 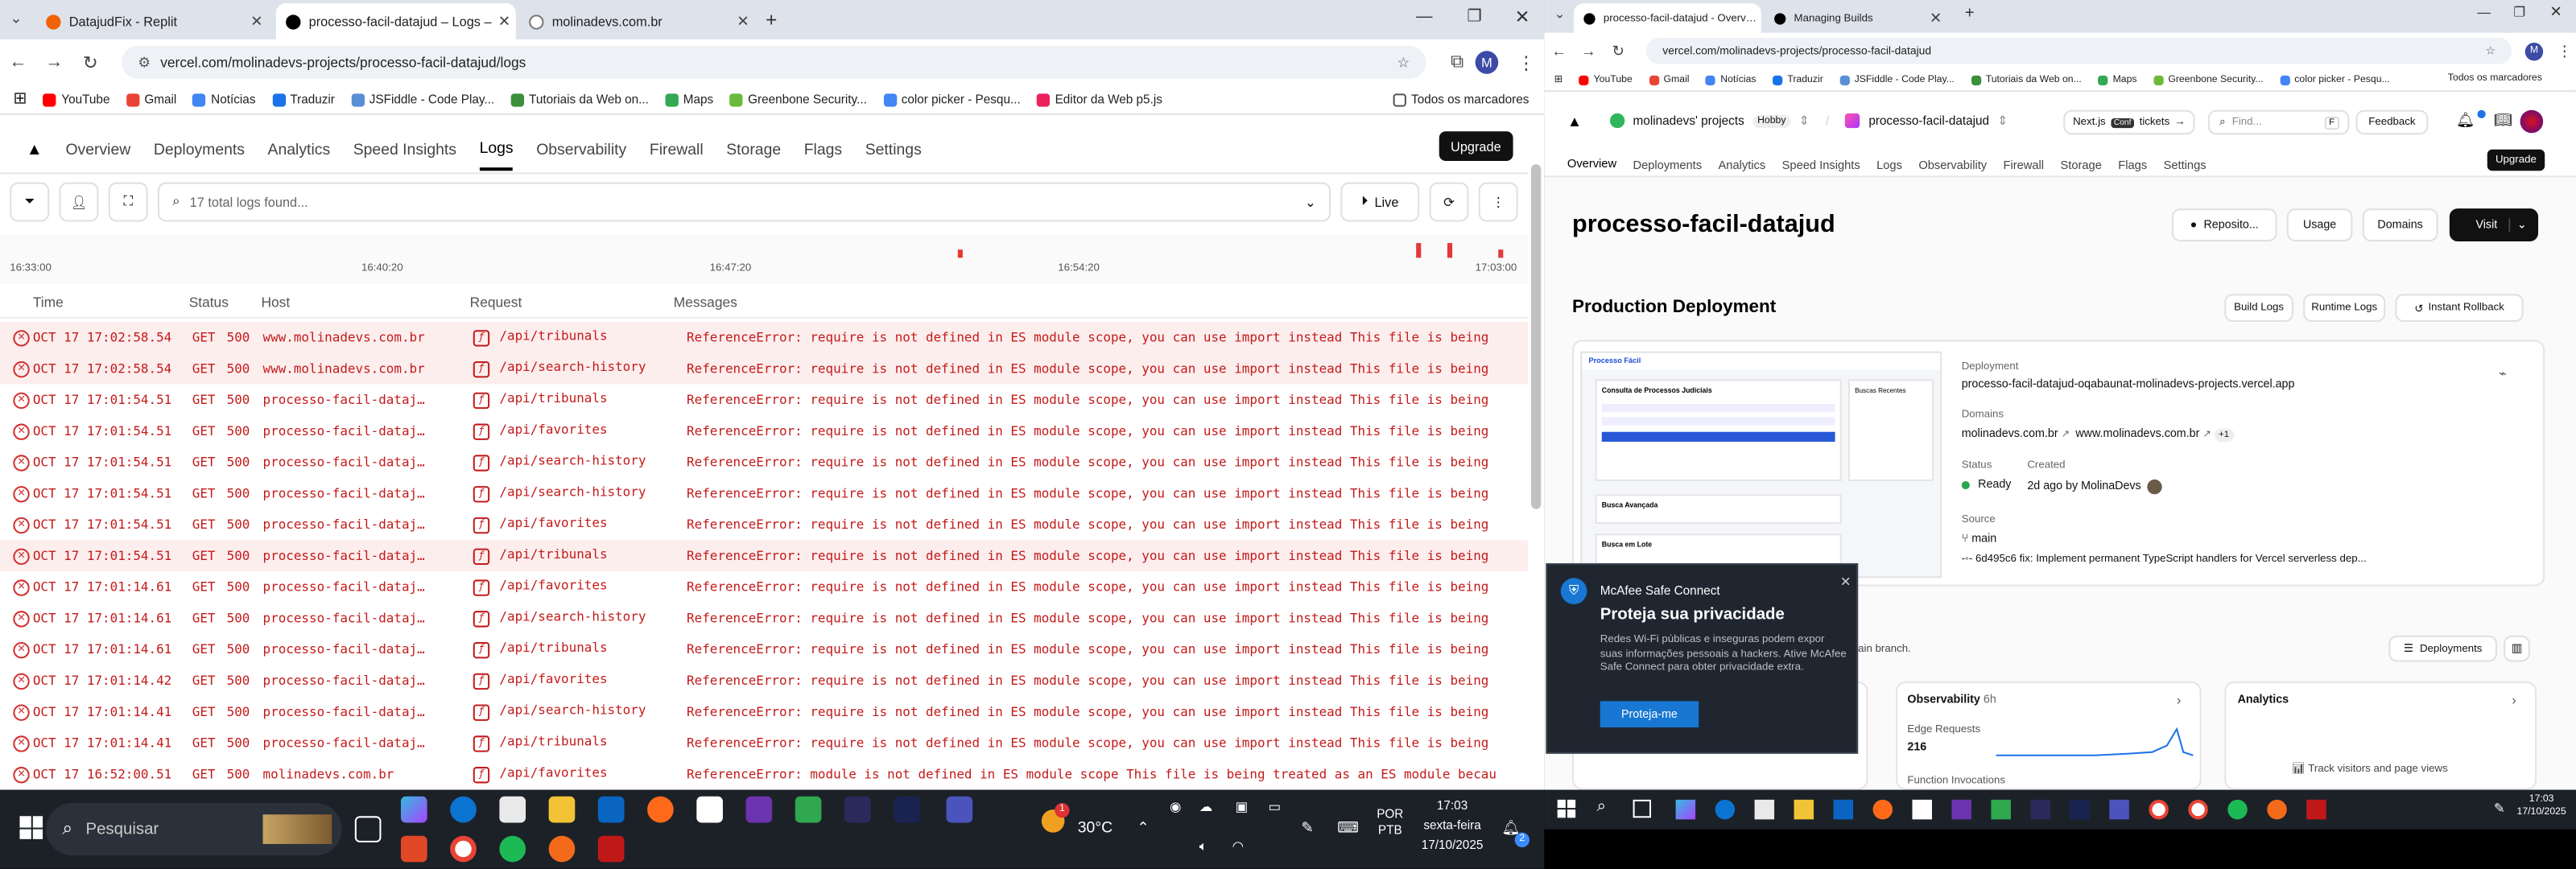 What do you see at coordinates (1667, 18) in the screenshot?
I see `tab-vercel-overview: processo-facil-datajud - Overv… ✕` at bounding box center [1667, 18].